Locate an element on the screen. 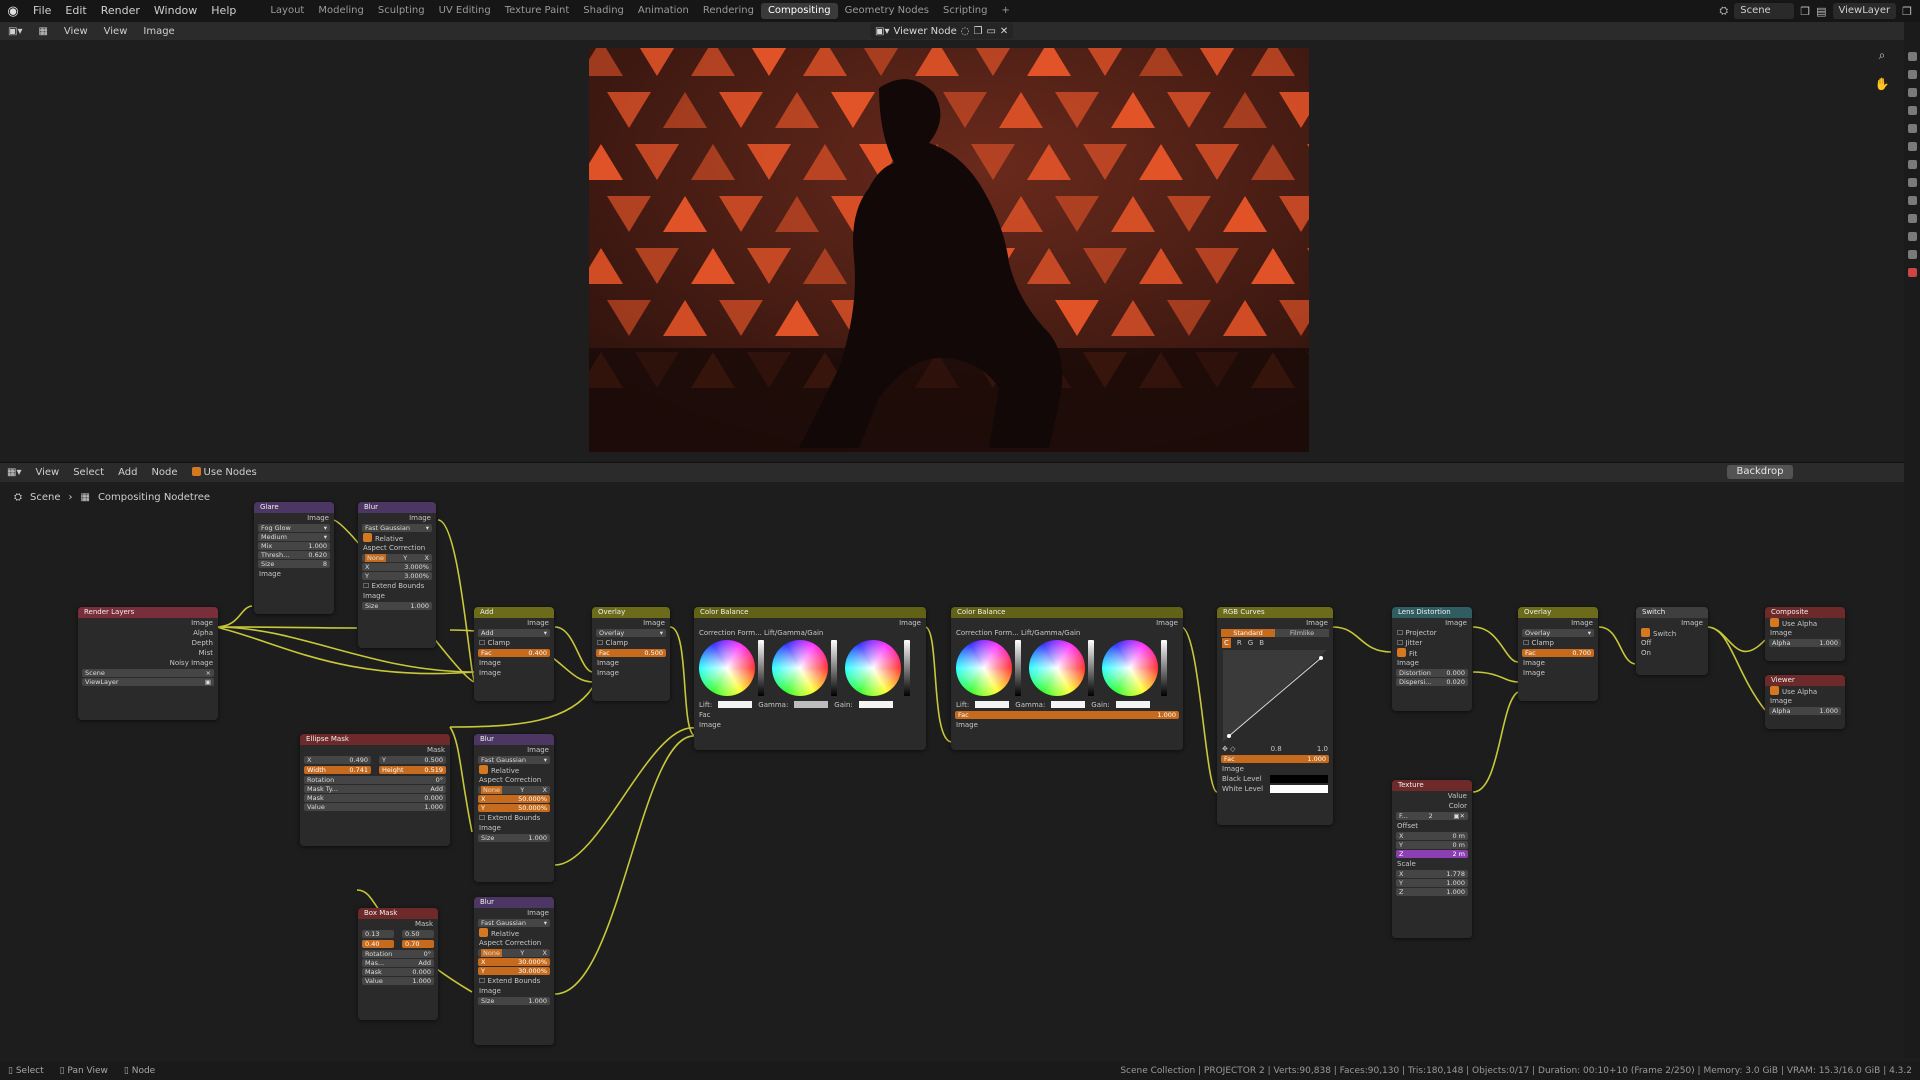 This screenshot has height=1080, width=1920. lift-wheel is located at coordinates (731, 669).